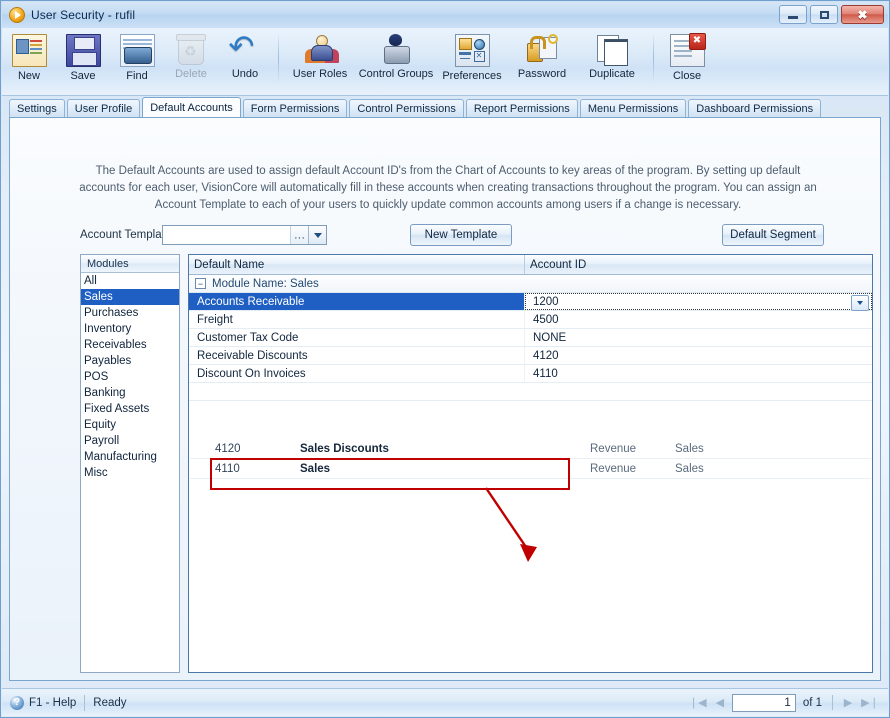  I want to click on pager: ❘◀ ◀ 1 of 1 ▶ ▶❘, so click(788, 702).